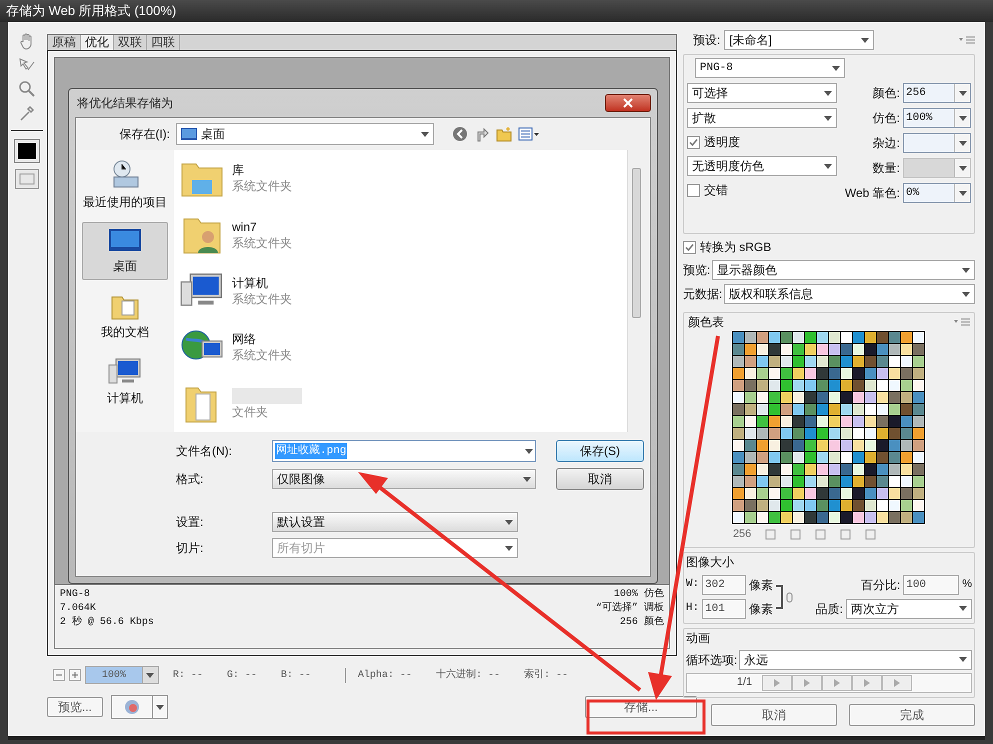 This screenshot has height=744, width=993. Describe the element at coordinates (27, 179) in the screenshot. I see `toggle-slices-icon` at that location.